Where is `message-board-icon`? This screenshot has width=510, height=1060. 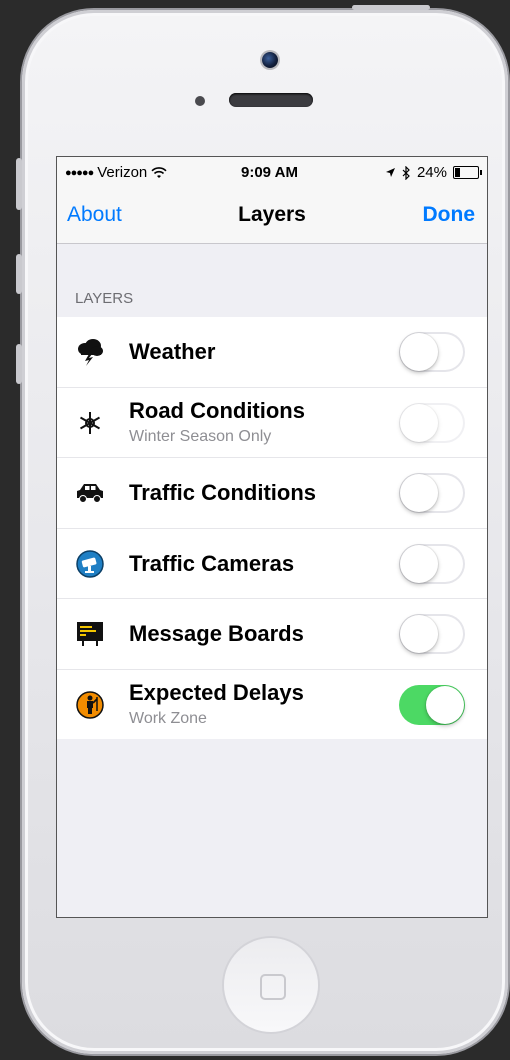 message-board-icon is located at coordinates (90, 634).